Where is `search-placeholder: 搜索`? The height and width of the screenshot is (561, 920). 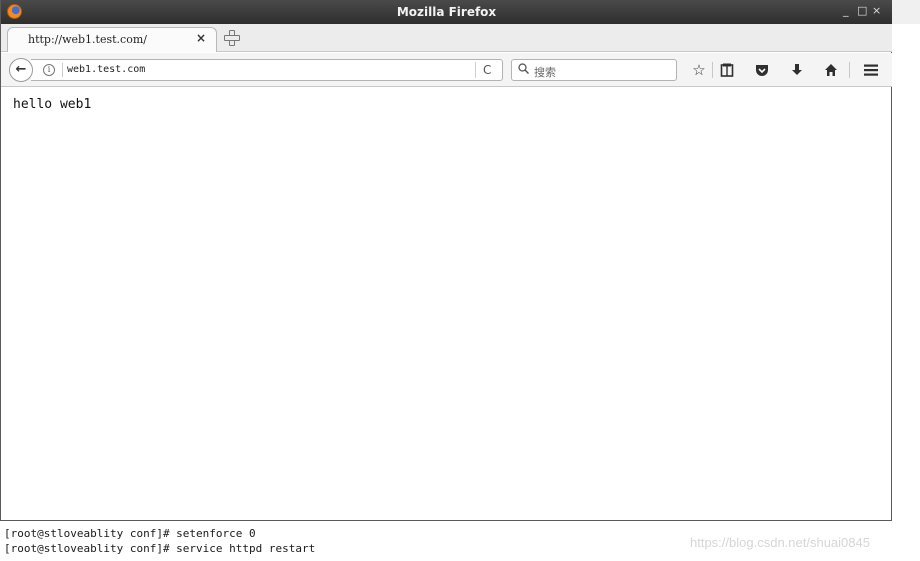 search-placeholder: 搜索 is located at coordinates (545, 72).